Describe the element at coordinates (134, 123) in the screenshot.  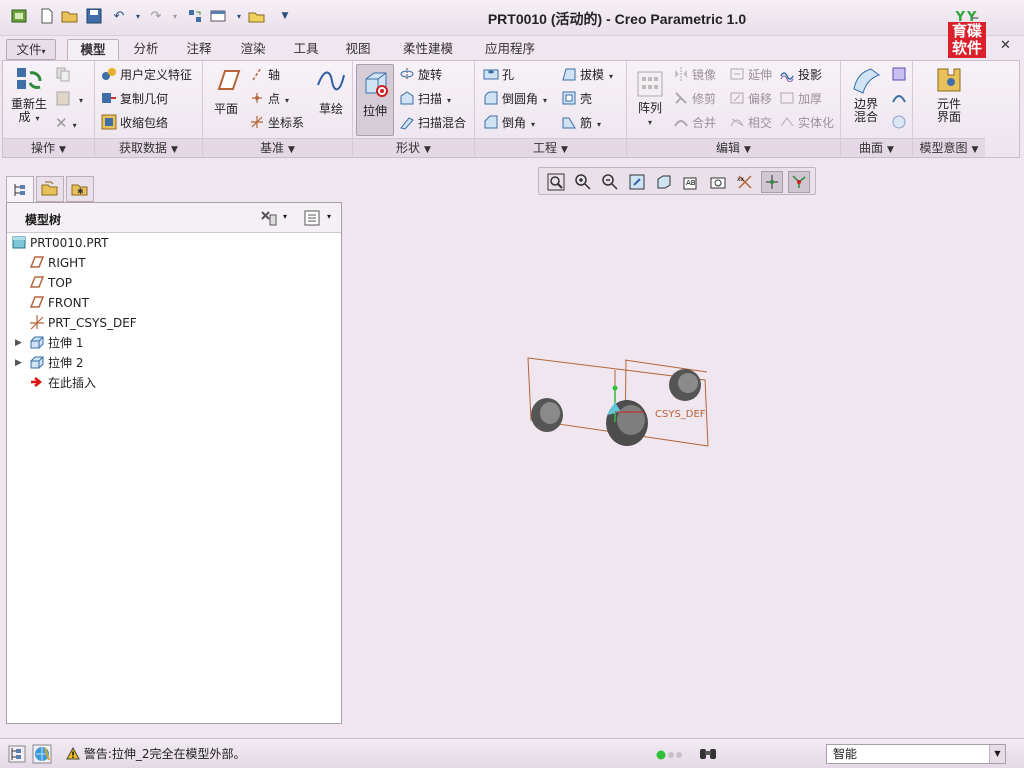
I see `shrinkwrap-button: 收缩包络` at that location.